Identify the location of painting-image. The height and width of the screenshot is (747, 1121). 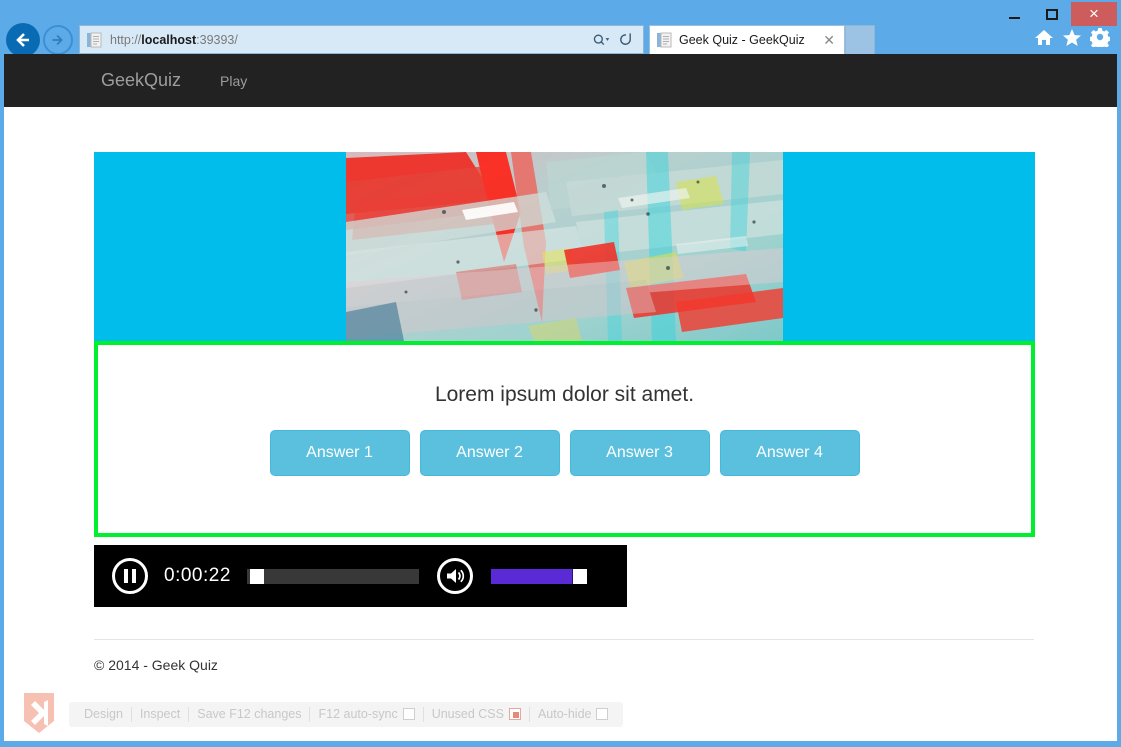
(564, 246).